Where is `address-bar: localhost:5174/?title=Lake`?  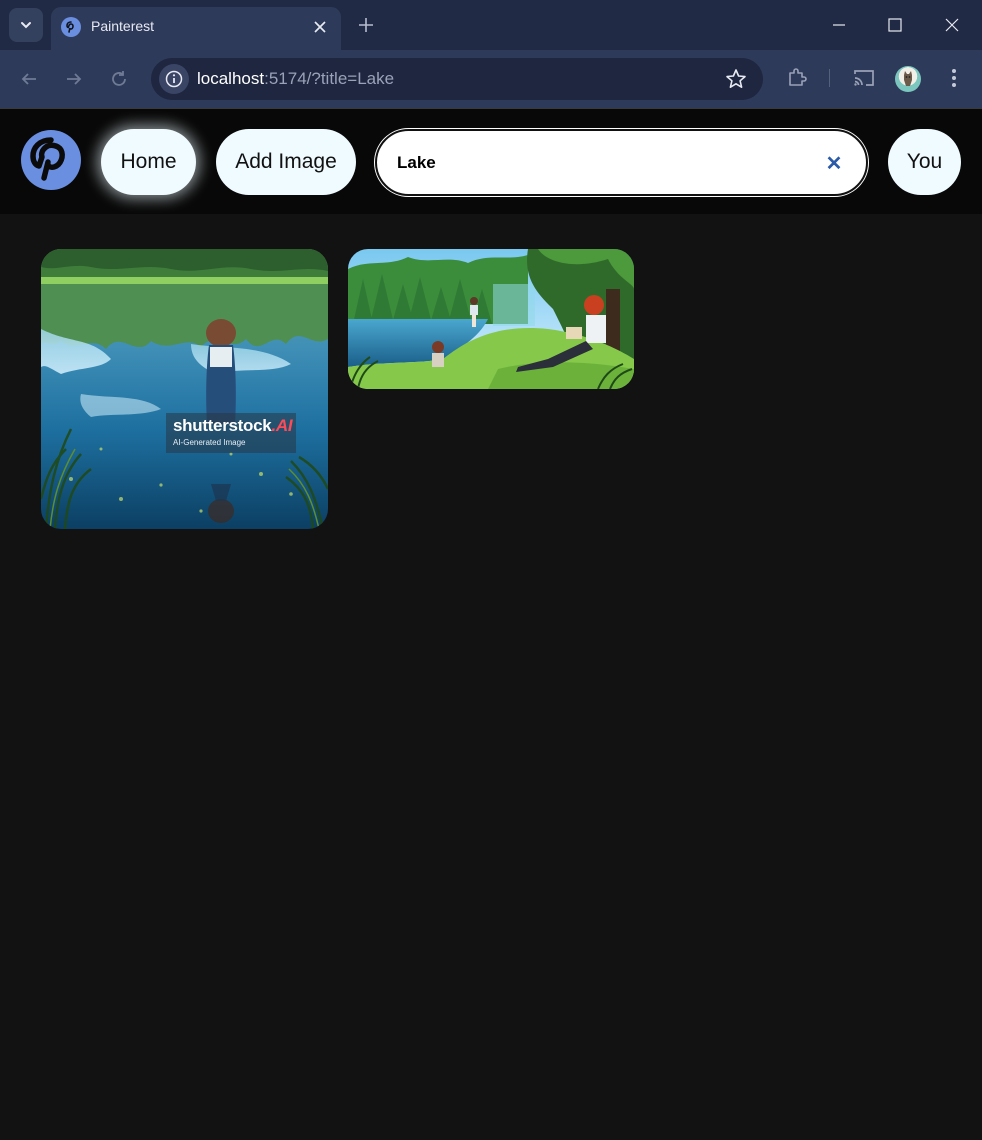
address-bar: localhost:5174/?title=Lake is located at coordinates (457, 79).